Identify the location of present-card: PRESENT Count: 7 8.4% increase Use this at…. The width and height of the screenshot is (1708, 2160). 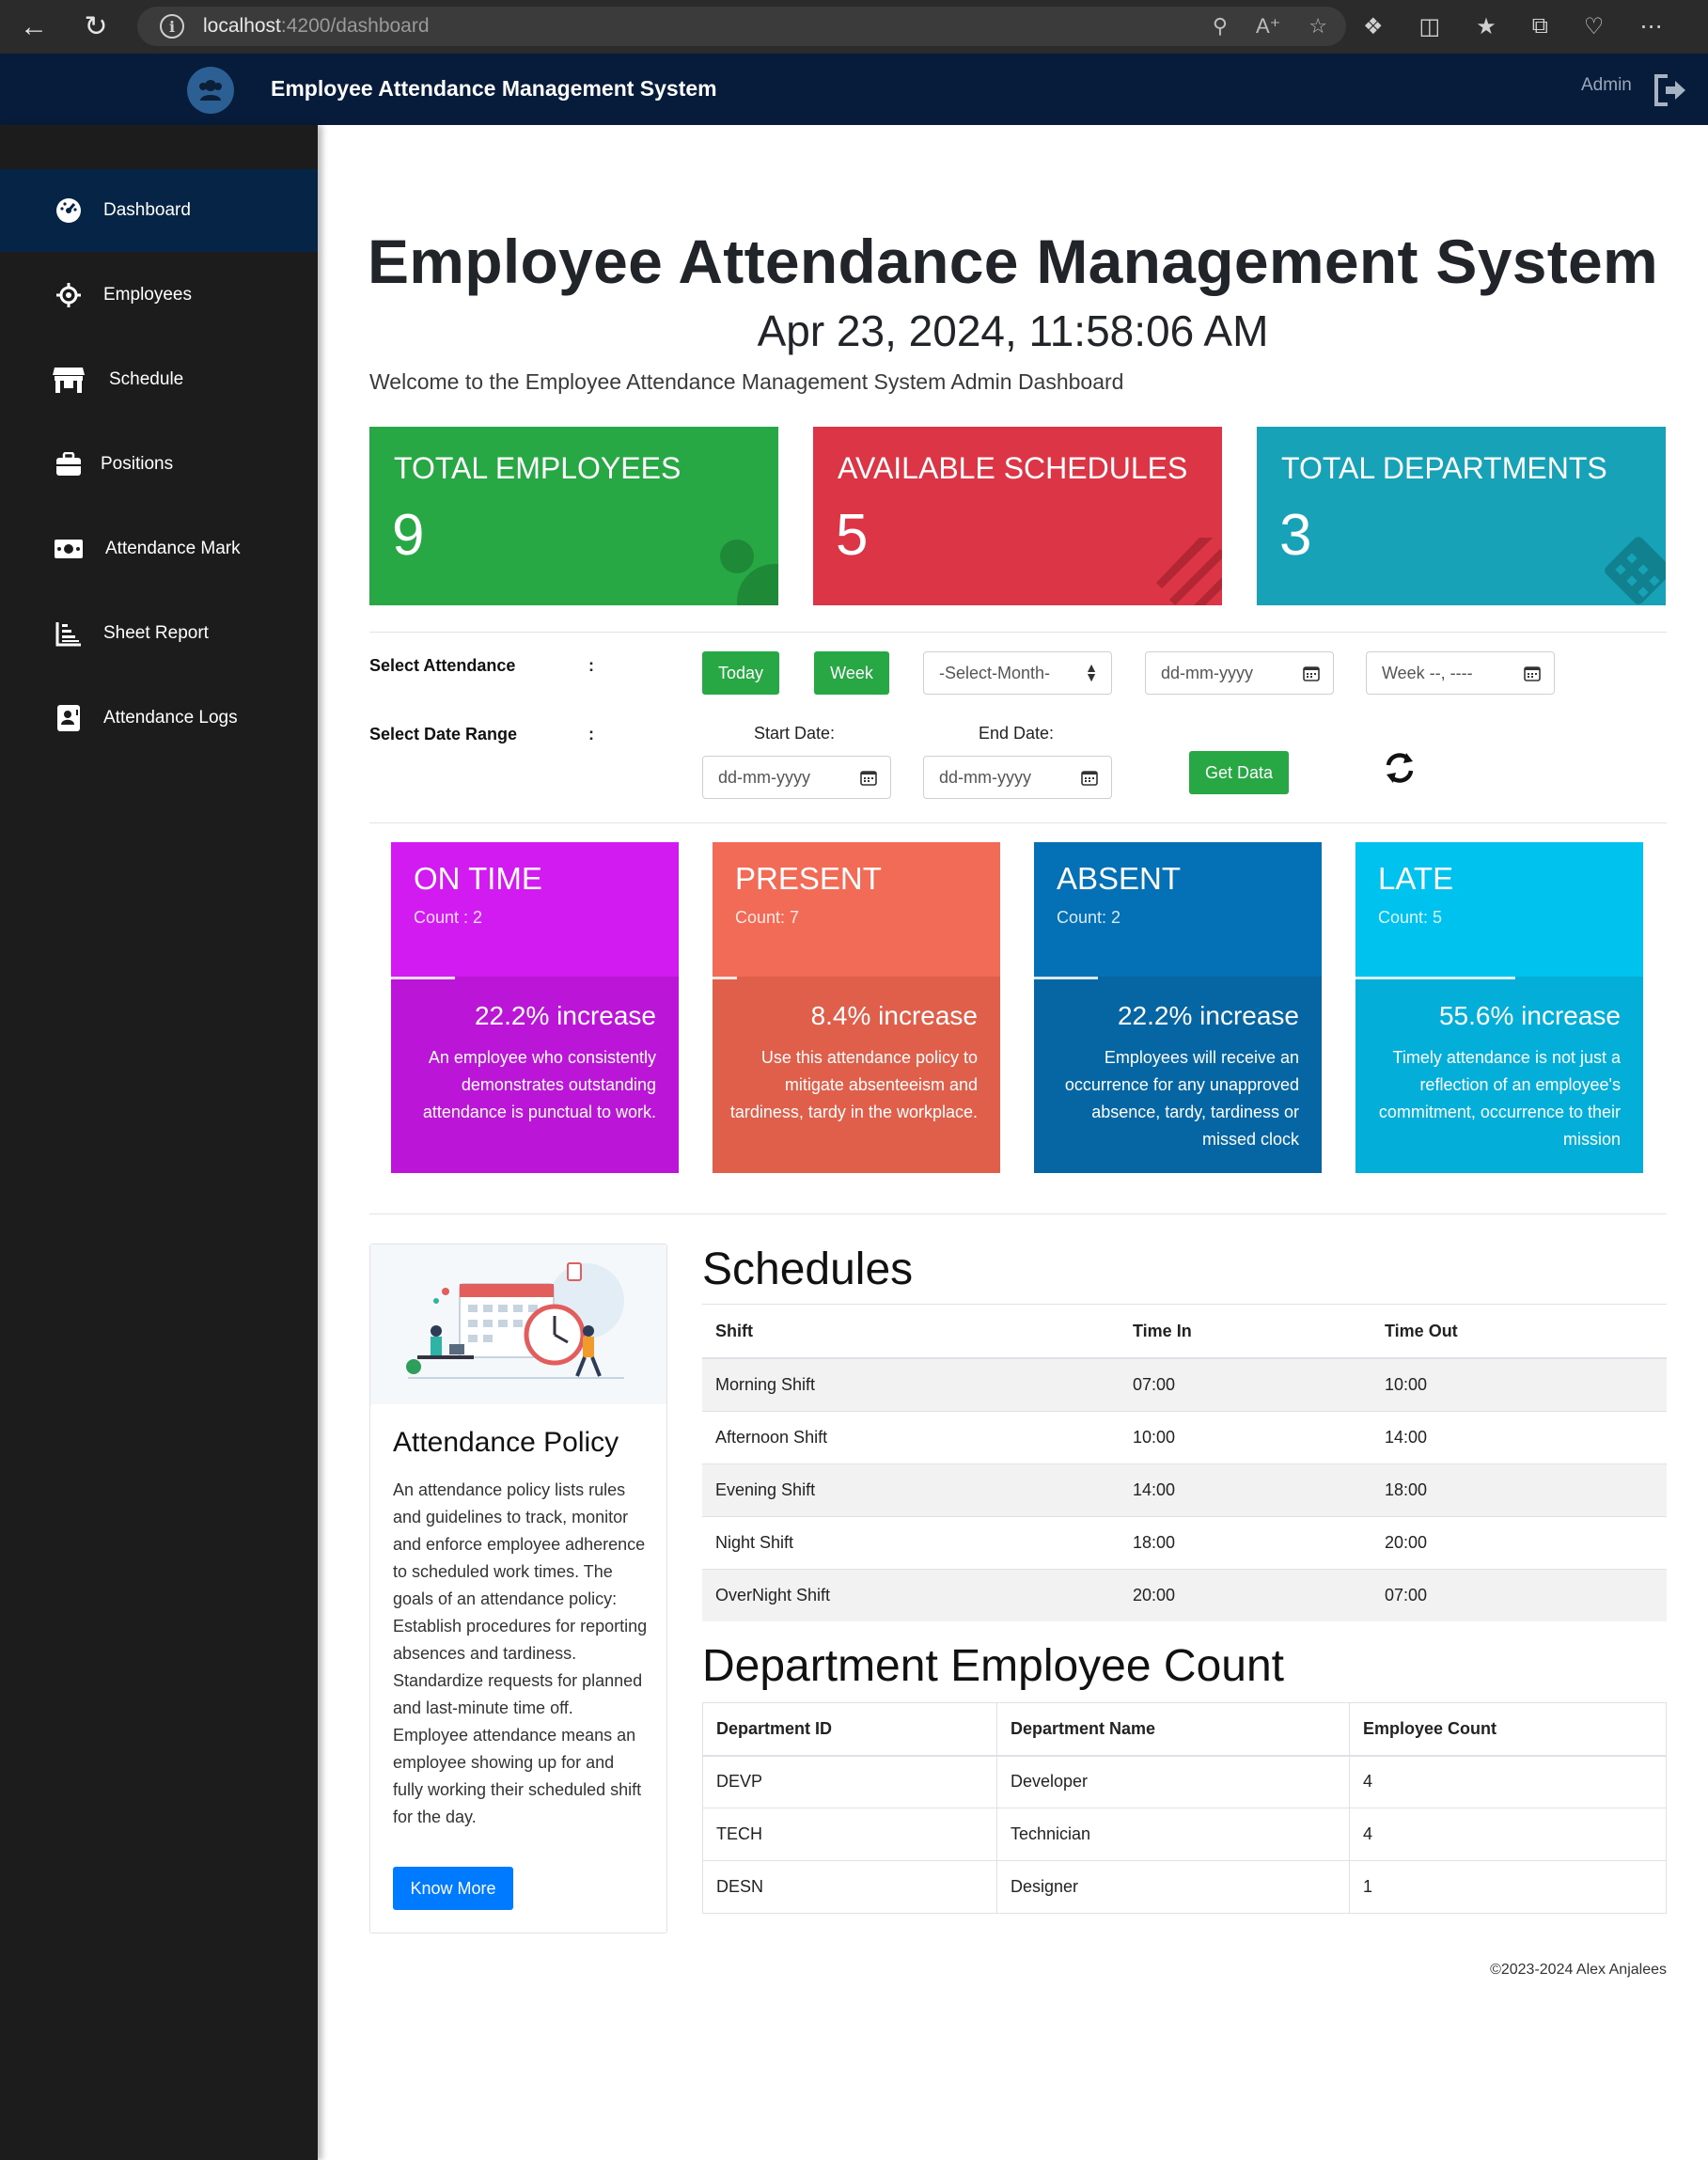
(856, 1008).